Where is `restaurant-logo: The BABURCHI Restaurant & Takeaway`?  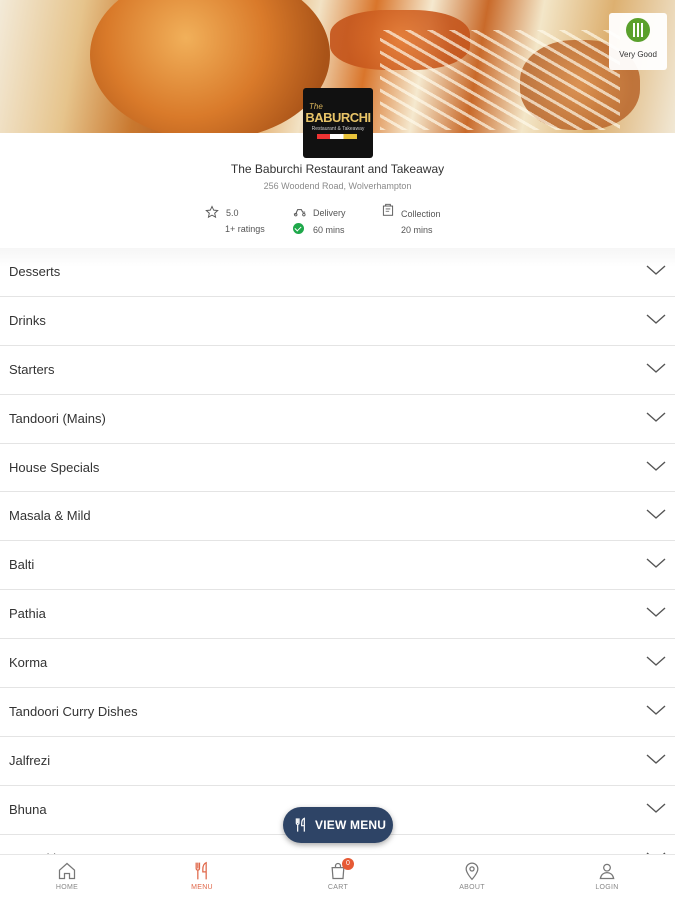 restaurant-logo: The BABURCHI Restaurant & Takeaway is located at coordinates (338, 123).